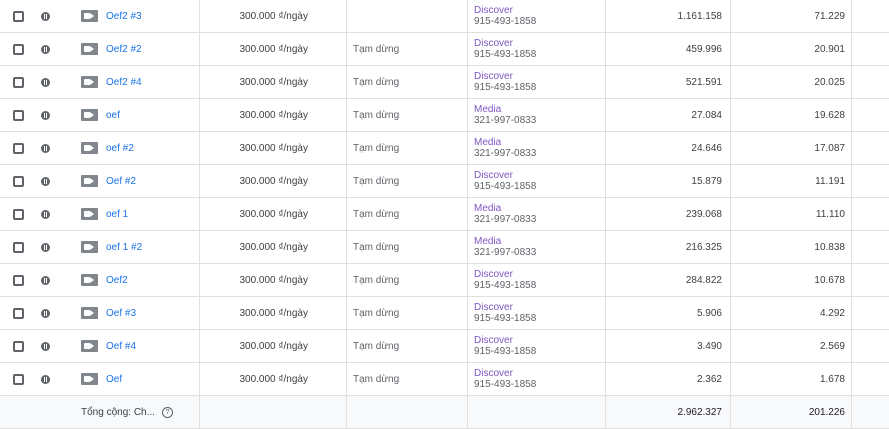 The width and height of the screenshot is (889, 429). Describe the element at coordinates (151, 82) in the screenshot. I see `campaign-name-link: Oef2 #4` at that location.